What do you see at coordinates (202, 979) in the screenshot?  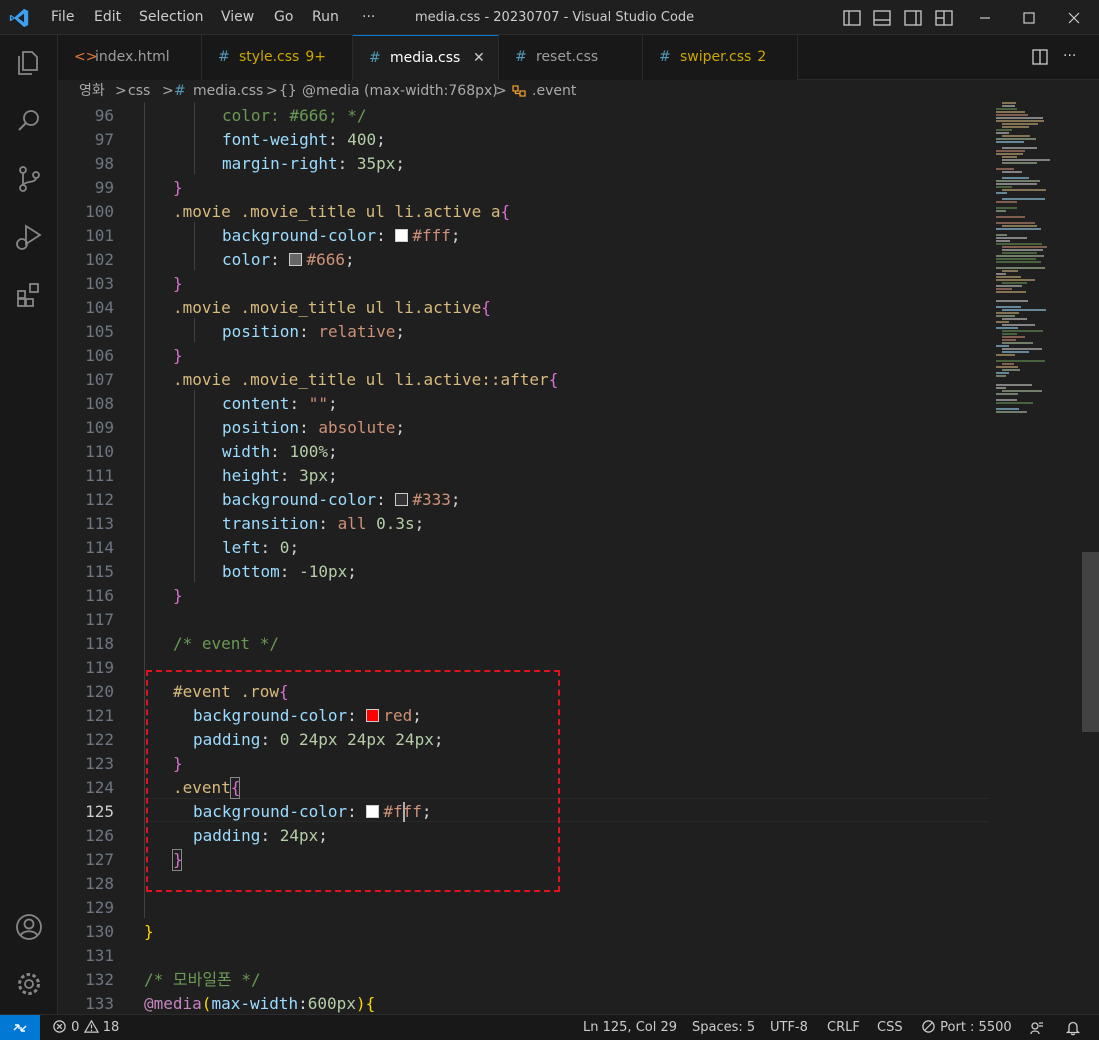 I see `code-line-132: /* 모바일폰 */` at bounding box center [202, 979].